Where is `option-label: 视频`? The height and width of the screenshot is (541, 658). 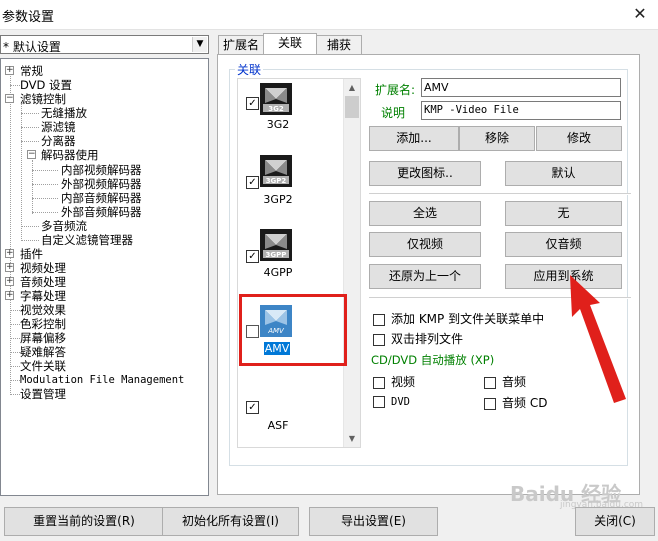 option-label: 视频 is located at coordinates (403, 382).